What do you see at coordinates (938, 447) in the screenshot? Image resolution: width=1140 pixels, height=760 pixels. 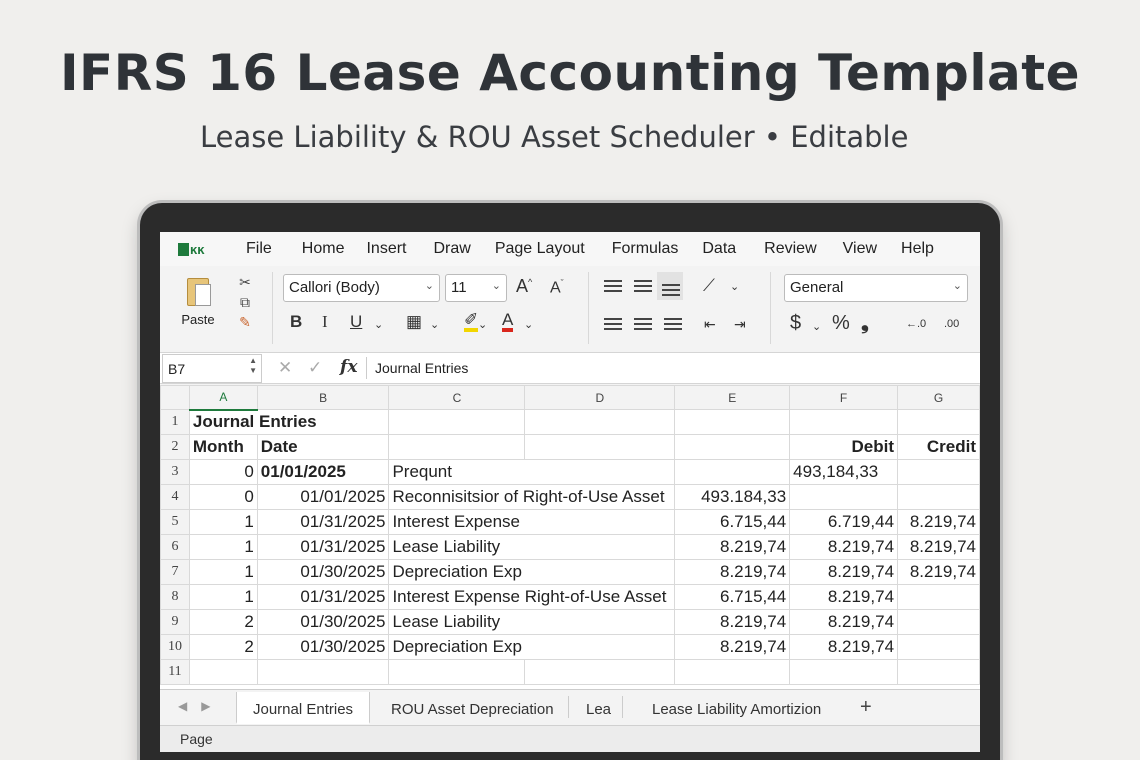 I see `header-cell-credit: Credit` at bounding box center [938, 447].